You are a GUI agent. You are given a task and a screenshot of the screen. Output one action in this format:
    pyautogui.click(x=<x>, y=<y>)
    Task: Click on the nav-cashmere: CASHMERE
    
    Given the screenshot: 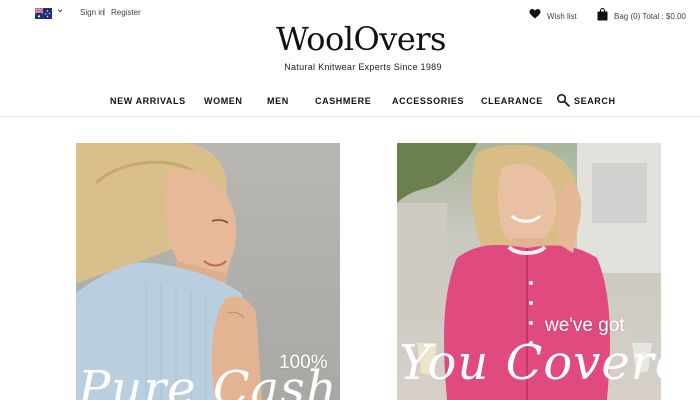 What is the action you would take?
    pyautogui.click(x=343, y=101)
    